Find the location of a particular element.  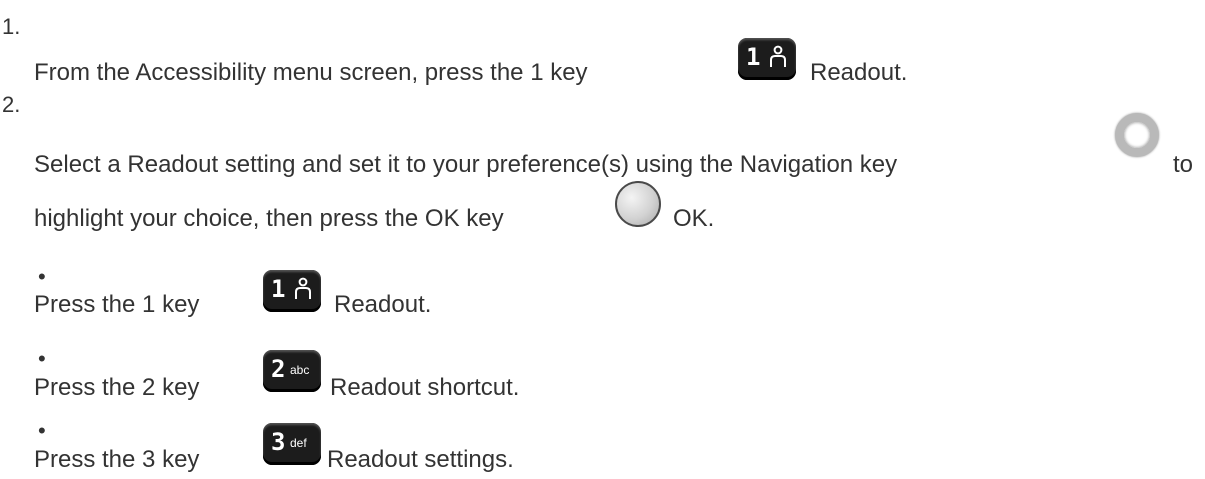

key-letters-label: abc is located at coordinates (300, 370).